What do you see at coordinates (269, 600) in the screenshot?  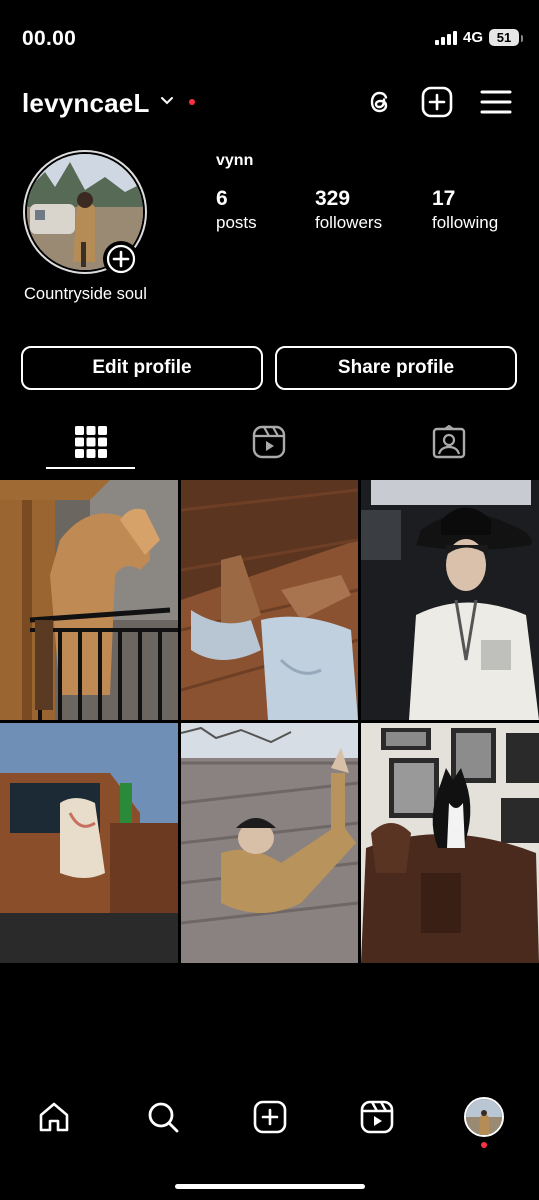 I see `cowboy-boots-post` at bounding box center [269, 600].